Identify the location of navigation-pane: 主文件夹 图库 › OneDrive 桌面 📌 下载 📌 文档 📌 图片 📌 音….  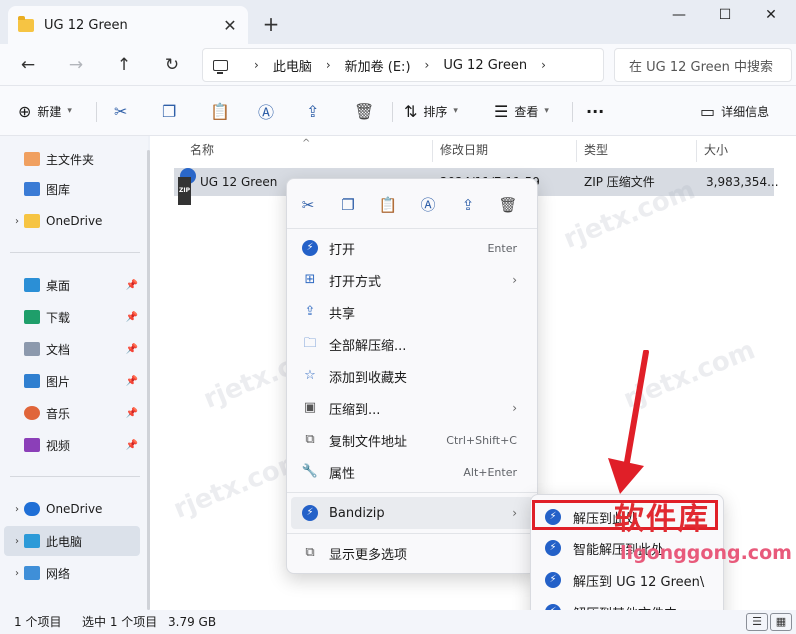
(74, 373).